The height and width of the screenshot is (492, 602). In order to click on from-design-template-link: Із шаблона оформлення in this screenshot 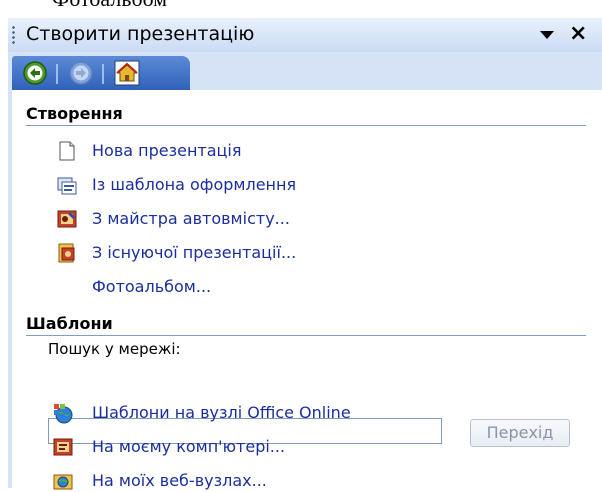, I will do `click(194, 184)`.